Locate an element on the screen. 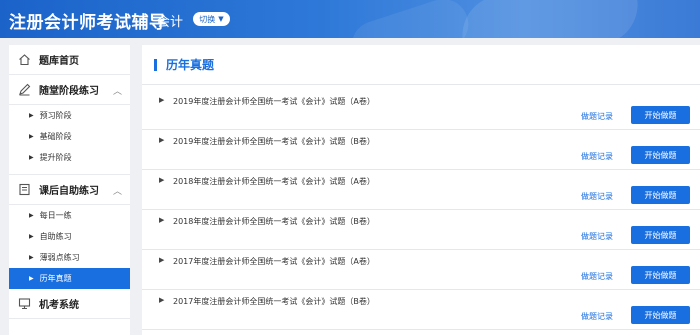 The width and height of the screenshot is (700, 335). divider is located at coordinates (69, 171).